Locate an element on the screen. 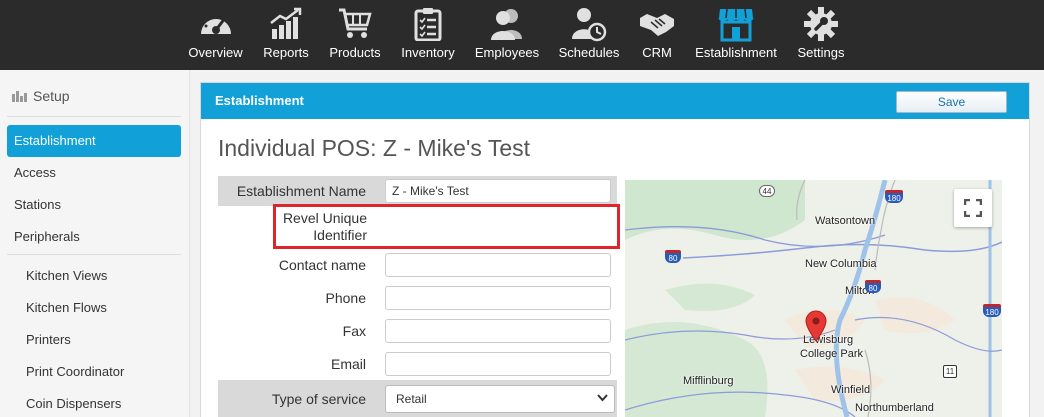  route-shield-11: 11 is located at coordinates (950, 371).